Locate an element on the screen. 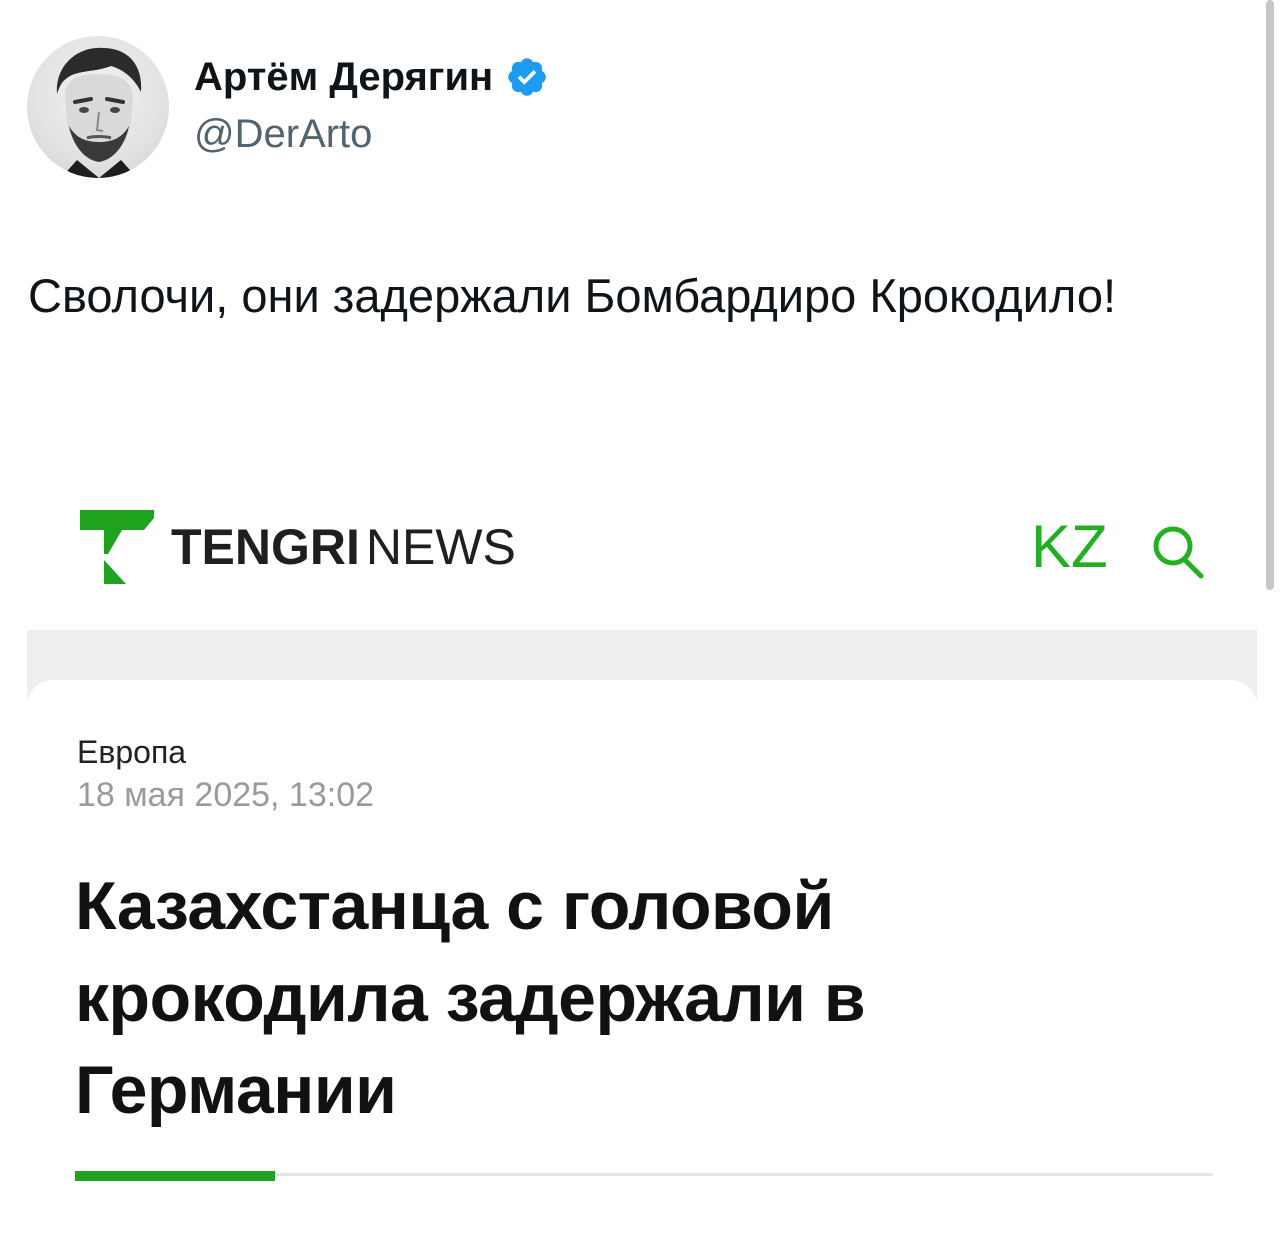 This screenshot has height=1244, width=1284. avatar is located at coordinates (98, 107).